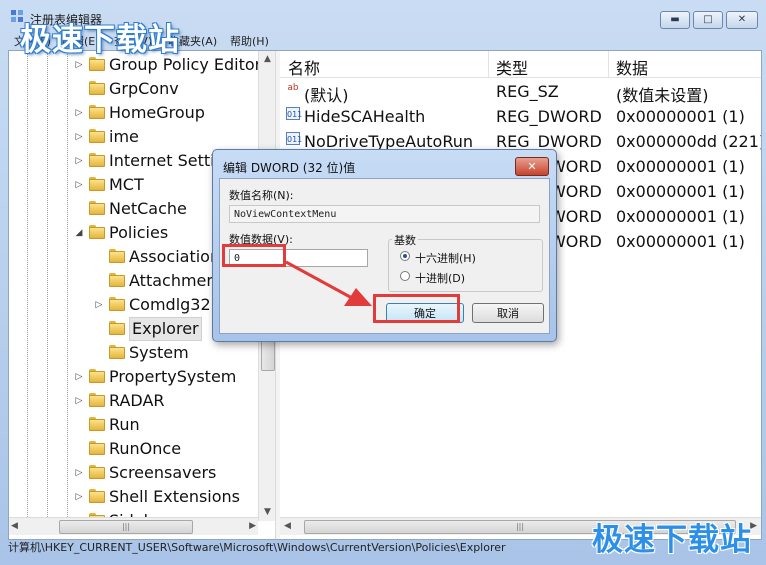  Describe the element at coordinates (405, 276) in the screenshot. I see `radio-unchecked-icon` at that location.